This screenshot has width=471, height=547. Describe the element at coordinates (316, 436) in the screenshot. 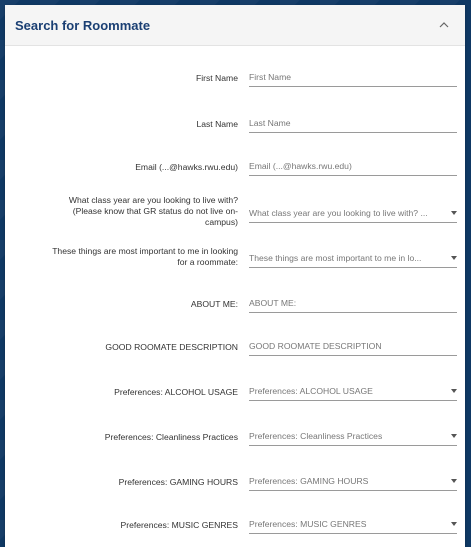

I see `cleanliness-selected: Preferences: Cleanliness Practices` at that location.